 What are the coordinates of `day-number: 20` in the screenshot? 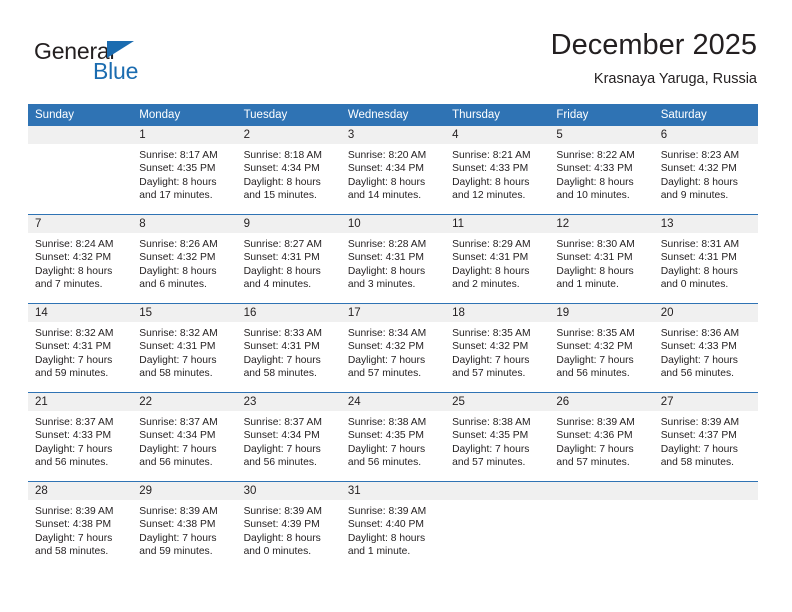 It's located at (667, 313).